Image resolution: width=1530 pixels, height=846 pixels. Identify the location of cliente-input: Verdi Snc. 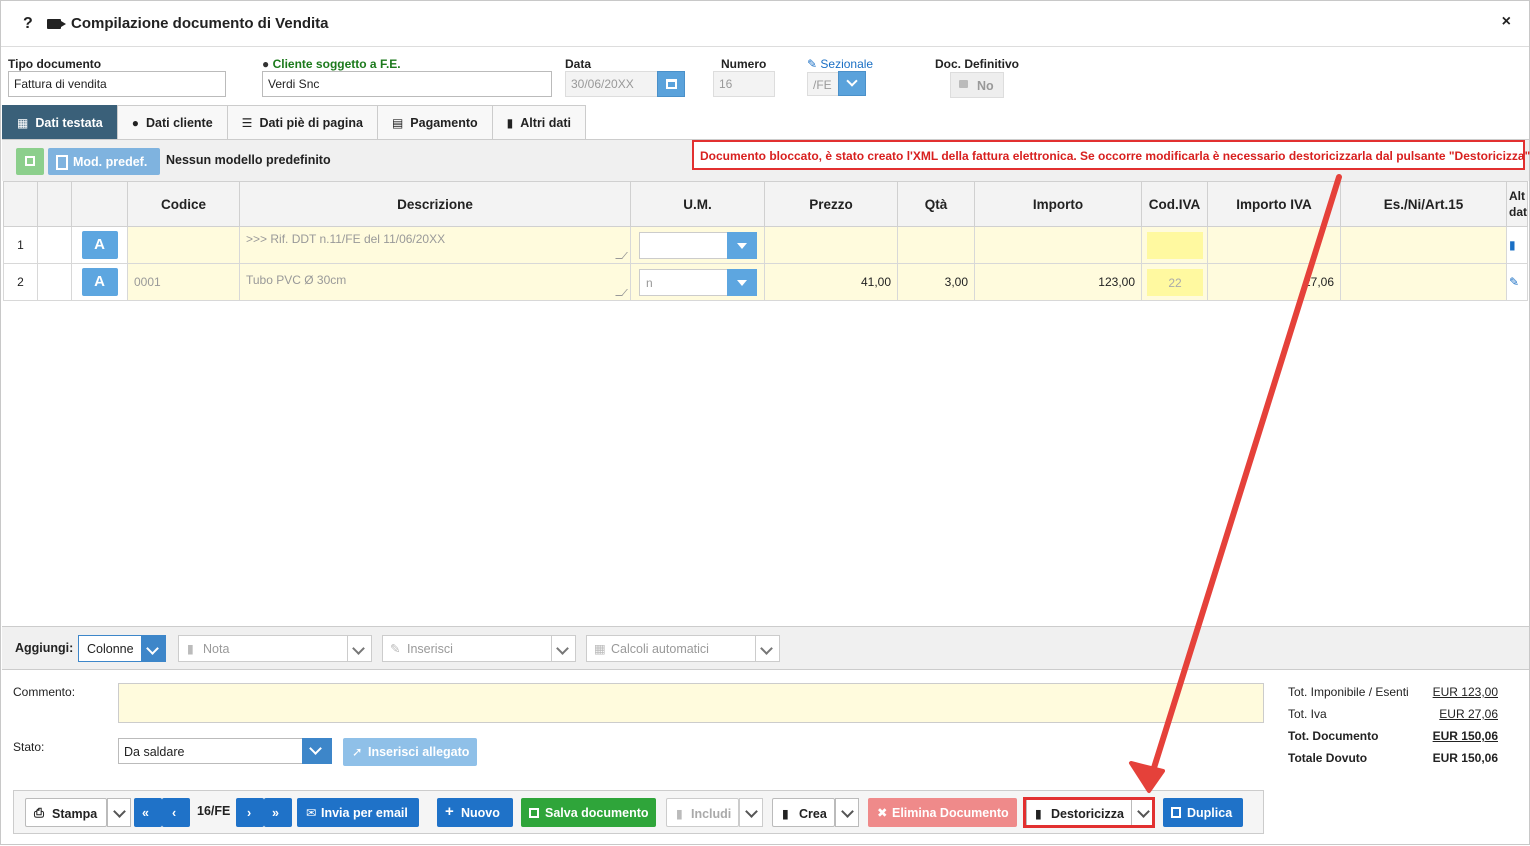
(407, 84).